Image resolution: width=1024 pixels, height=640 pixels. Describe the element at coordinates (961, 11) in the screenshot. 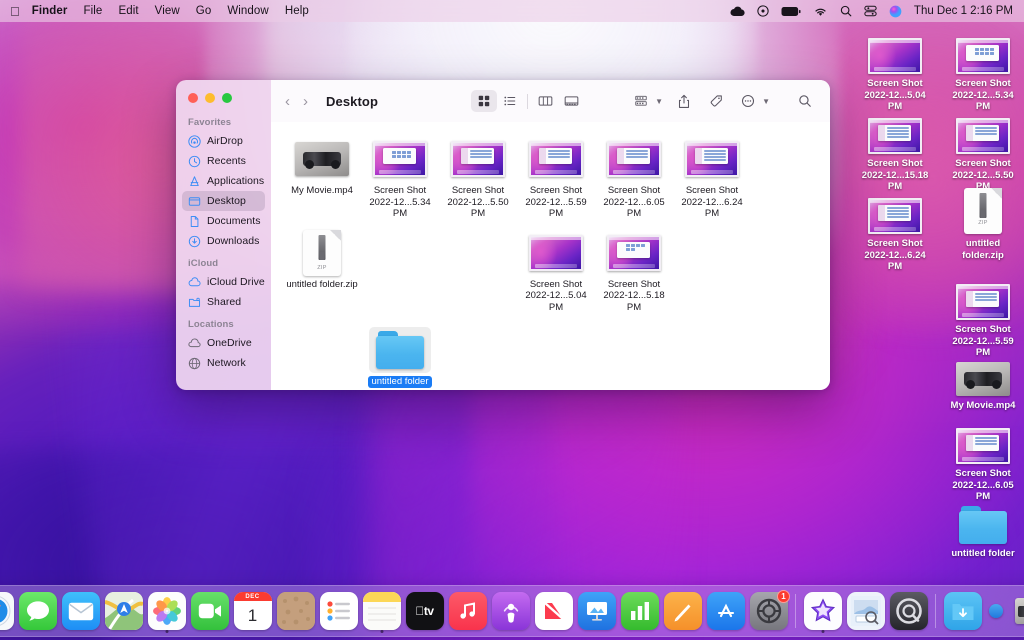

I see `menu-bar-clock: Thu Dec 1 2:16 PM` at that location.